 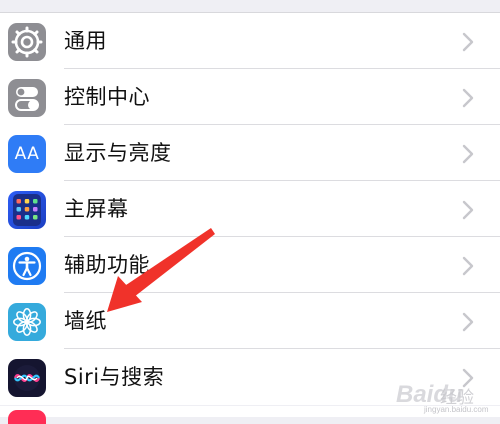 What do you see at coordinates (118, 153) in the screenshot?
I see `settings-row-label: 显示与亮度` at bounding box center [118, 153].